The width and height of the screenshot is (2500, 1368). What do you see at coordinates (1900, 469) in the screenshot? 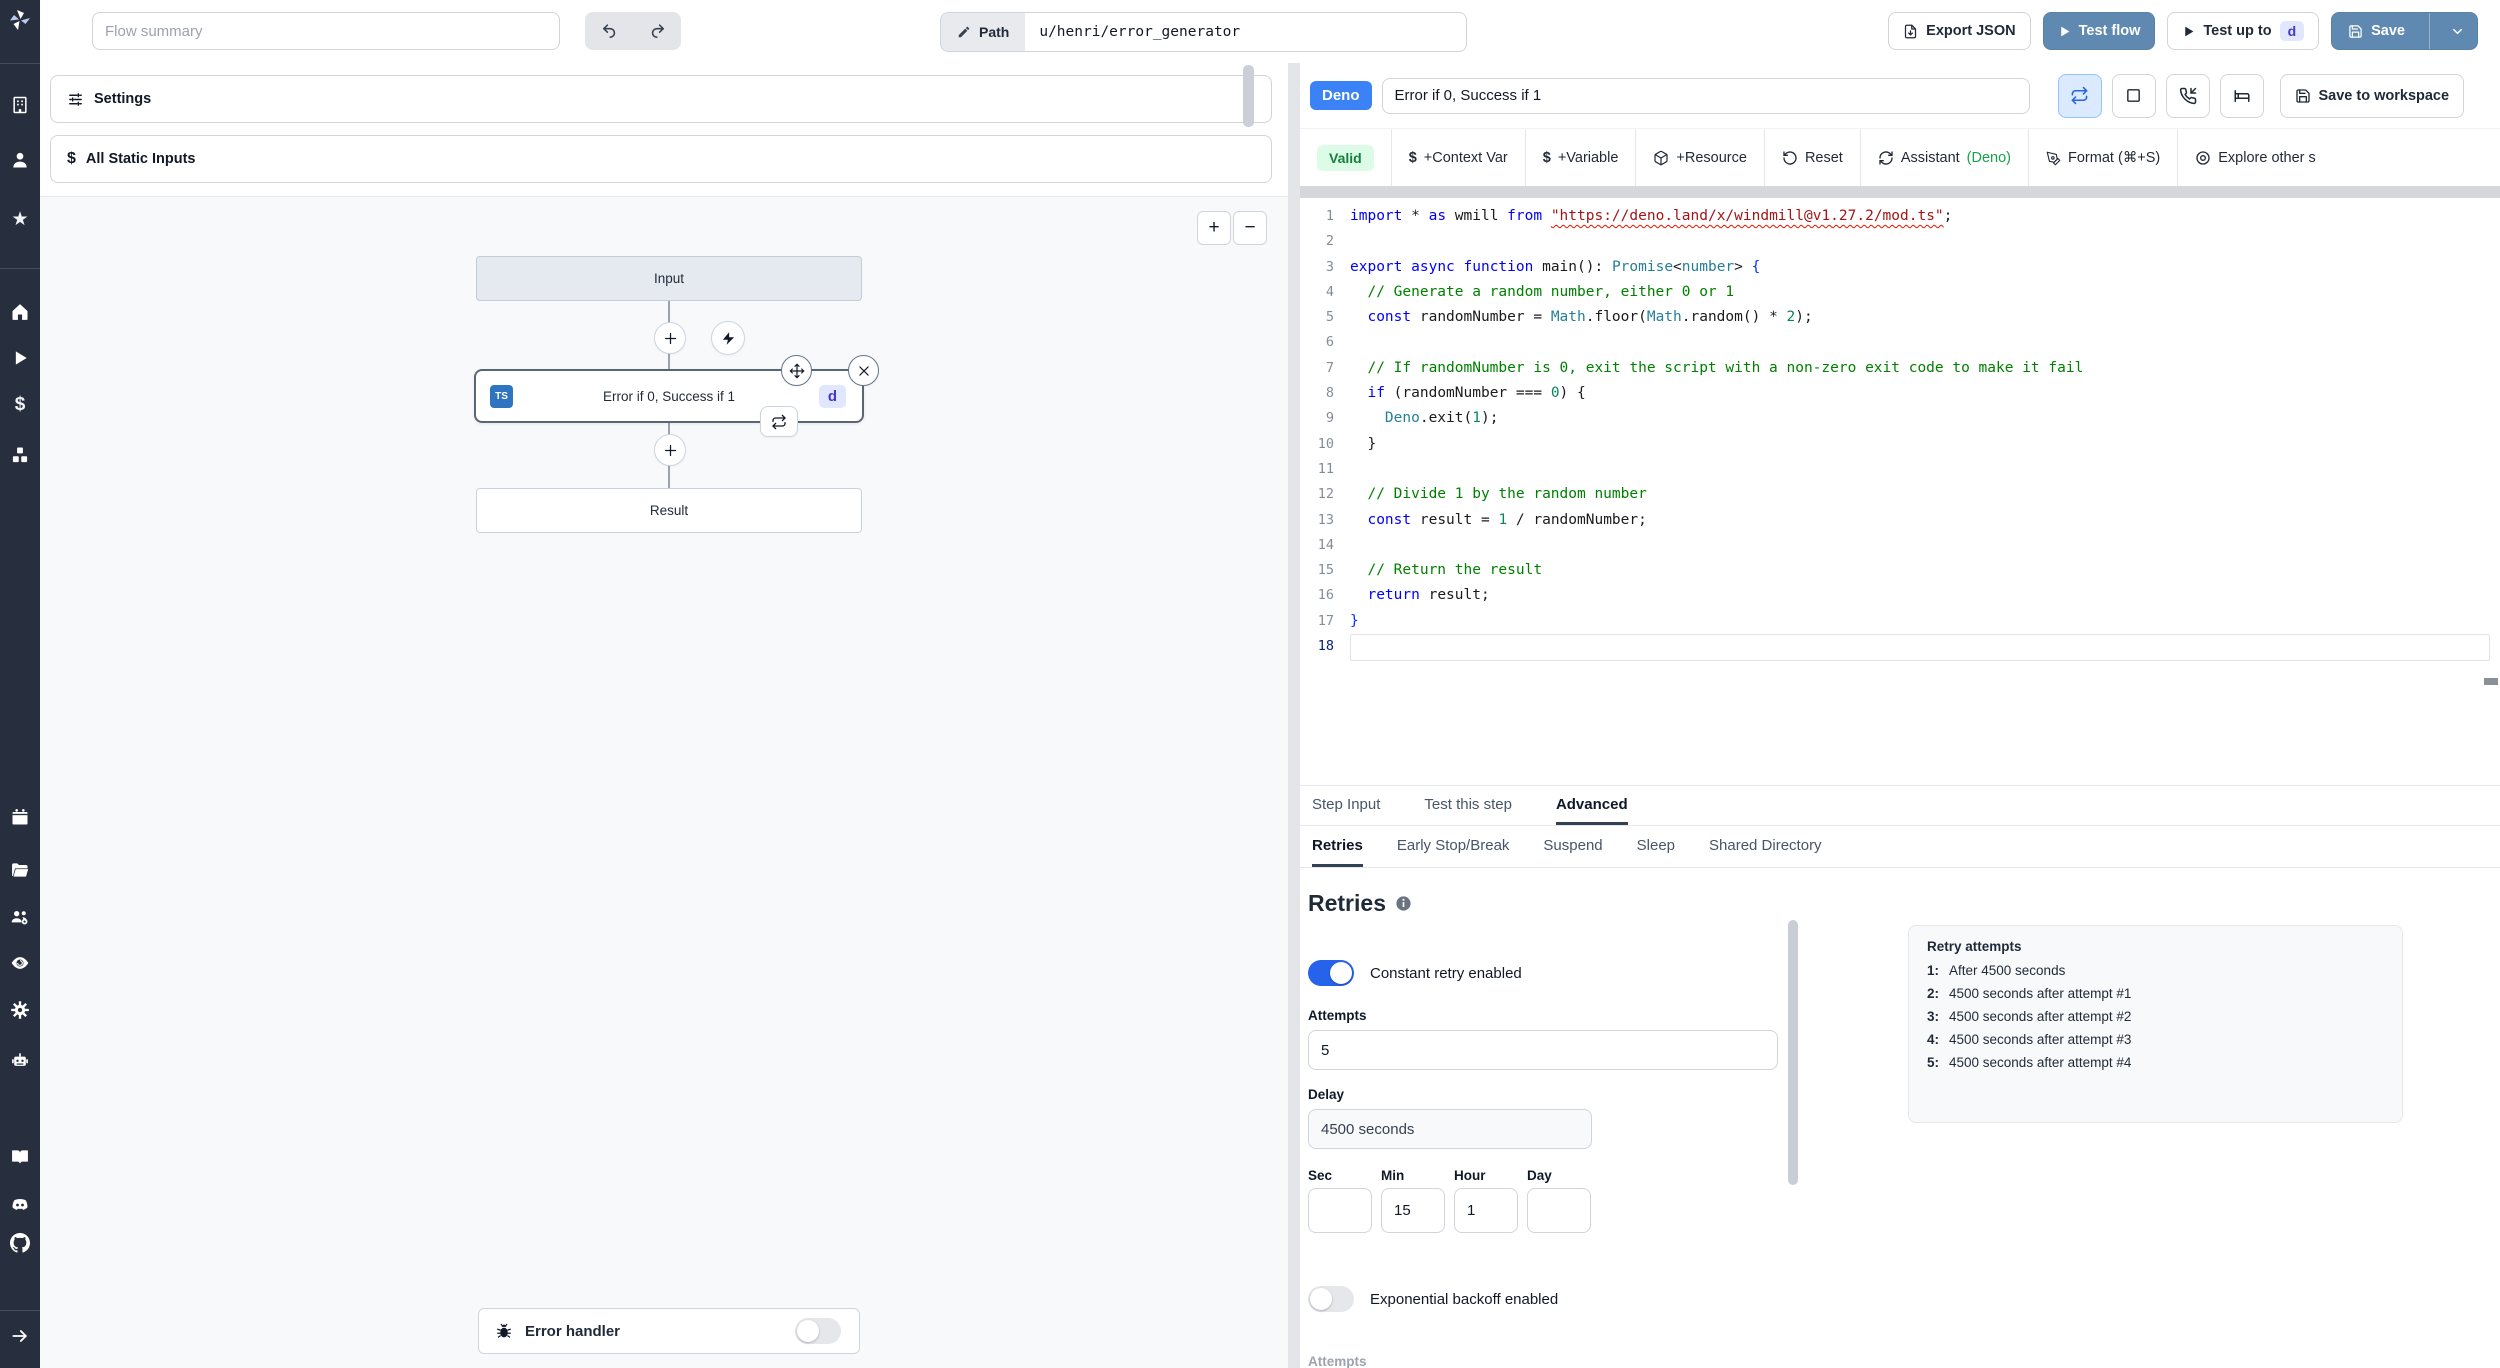
I see `code-line: 11` at bounding box center [1900, 469].